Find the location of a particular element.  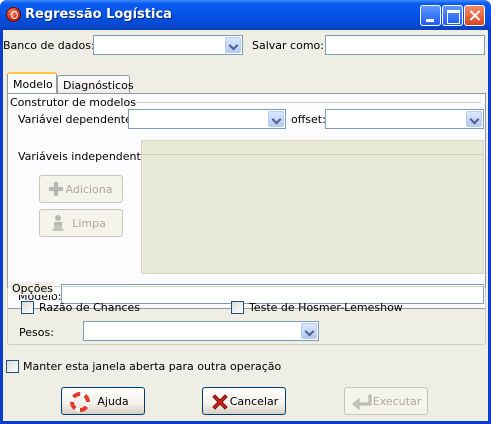

offset-label: offset: is located at coordinates (308, 119).